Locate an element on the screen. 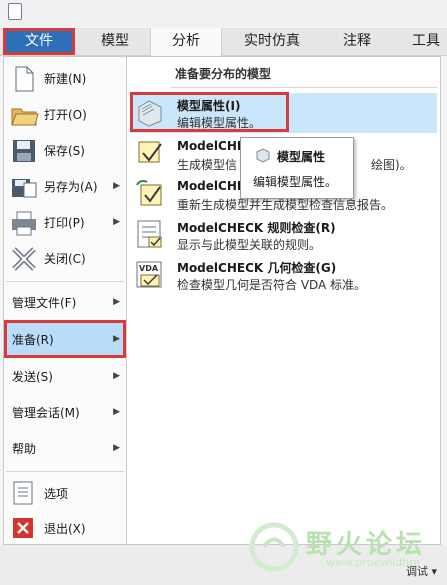 The height and width of the screenshot is (585, 447). menu-item-options: 选项 is located at coordinates (65, 493).